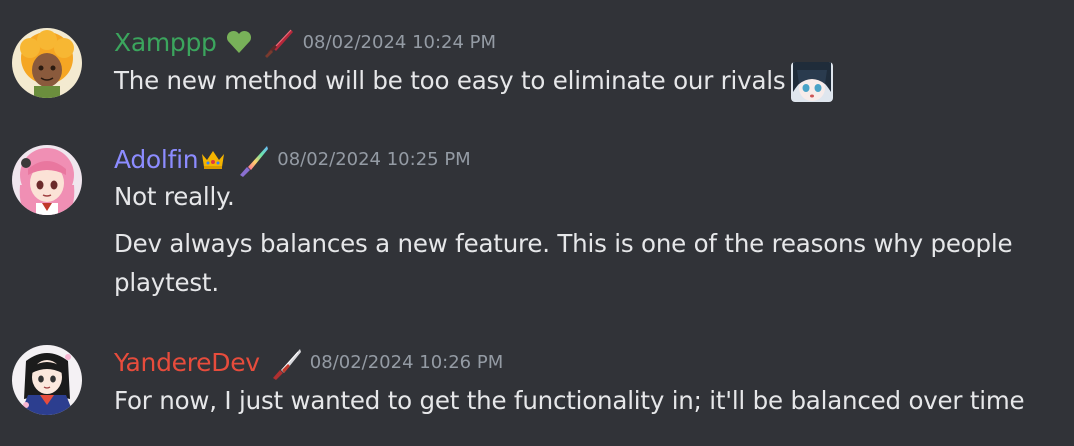  Describe the element at coordinates (239, 42) in the screenshot. I see `green-heart-icon` at that location.